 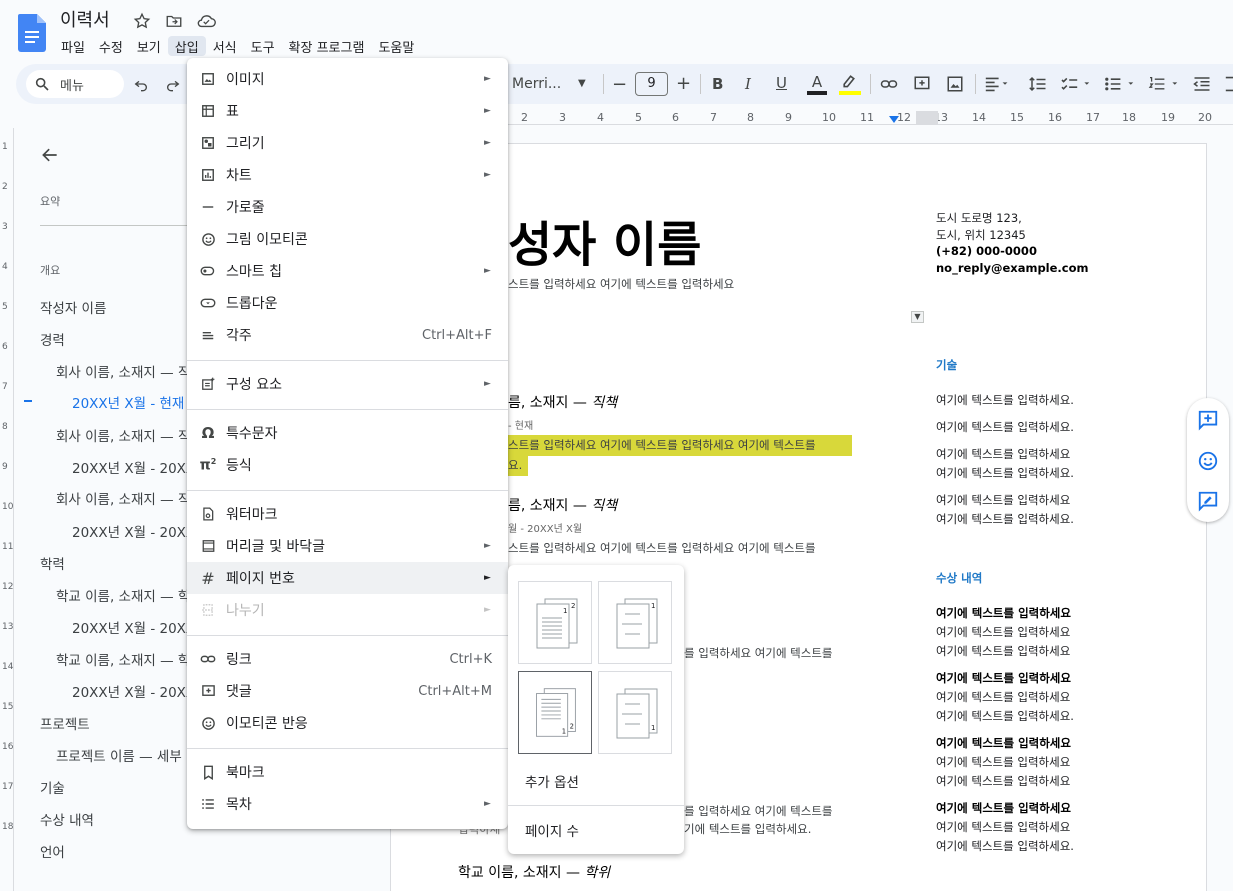 What do you see at coordinates (979, 218) in the screenshot?
I see `address-line1: 도시 도로명 123,` at bounding box center [979, 218].